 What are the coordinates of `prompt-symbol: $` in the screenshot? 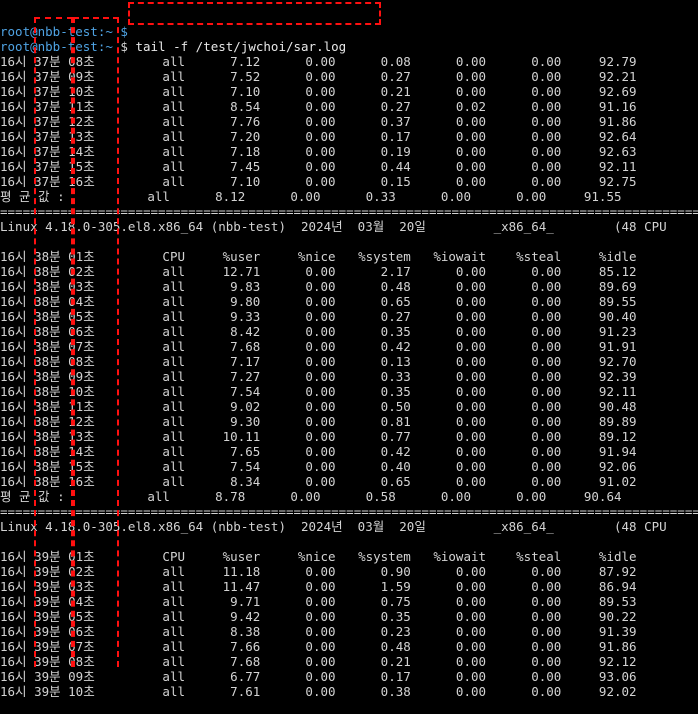 It's located at (124, 46).